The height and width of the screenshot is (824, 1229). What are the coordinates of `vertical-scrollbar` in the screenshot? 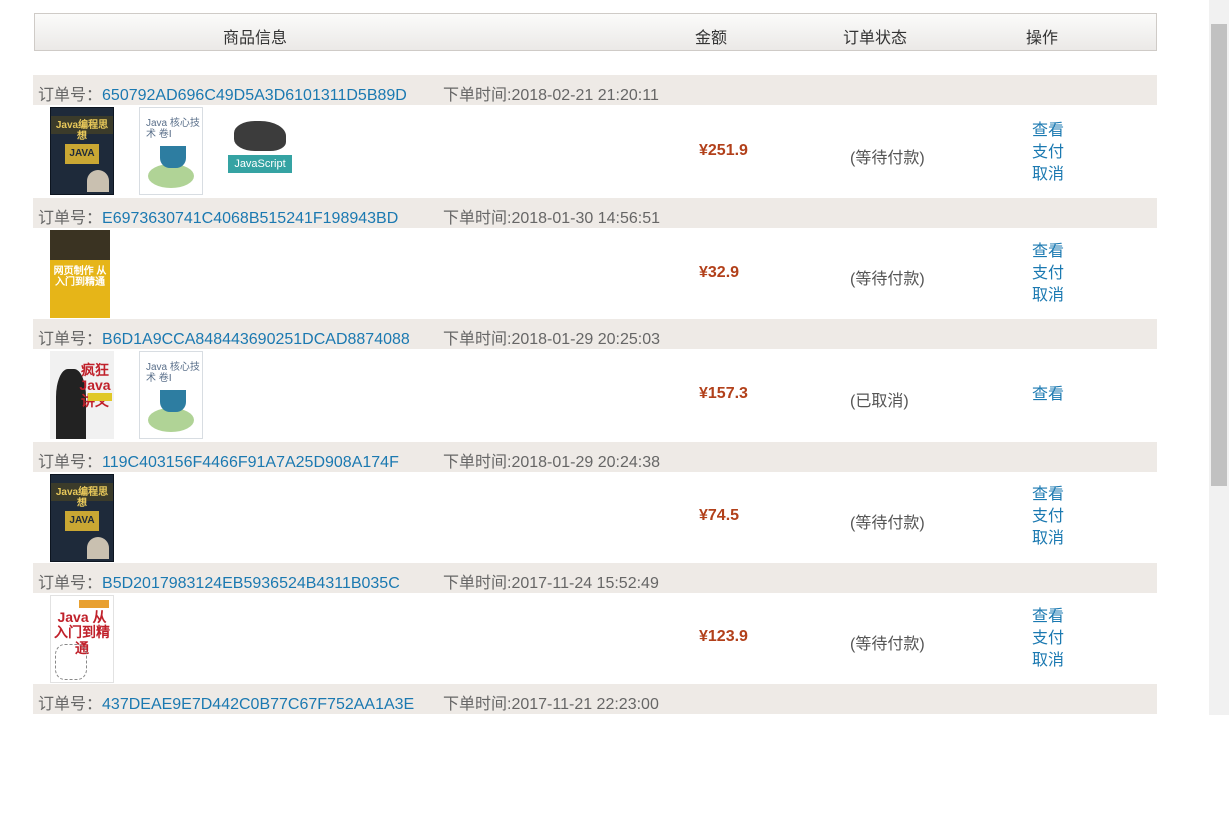 It's located at (1219, 357).